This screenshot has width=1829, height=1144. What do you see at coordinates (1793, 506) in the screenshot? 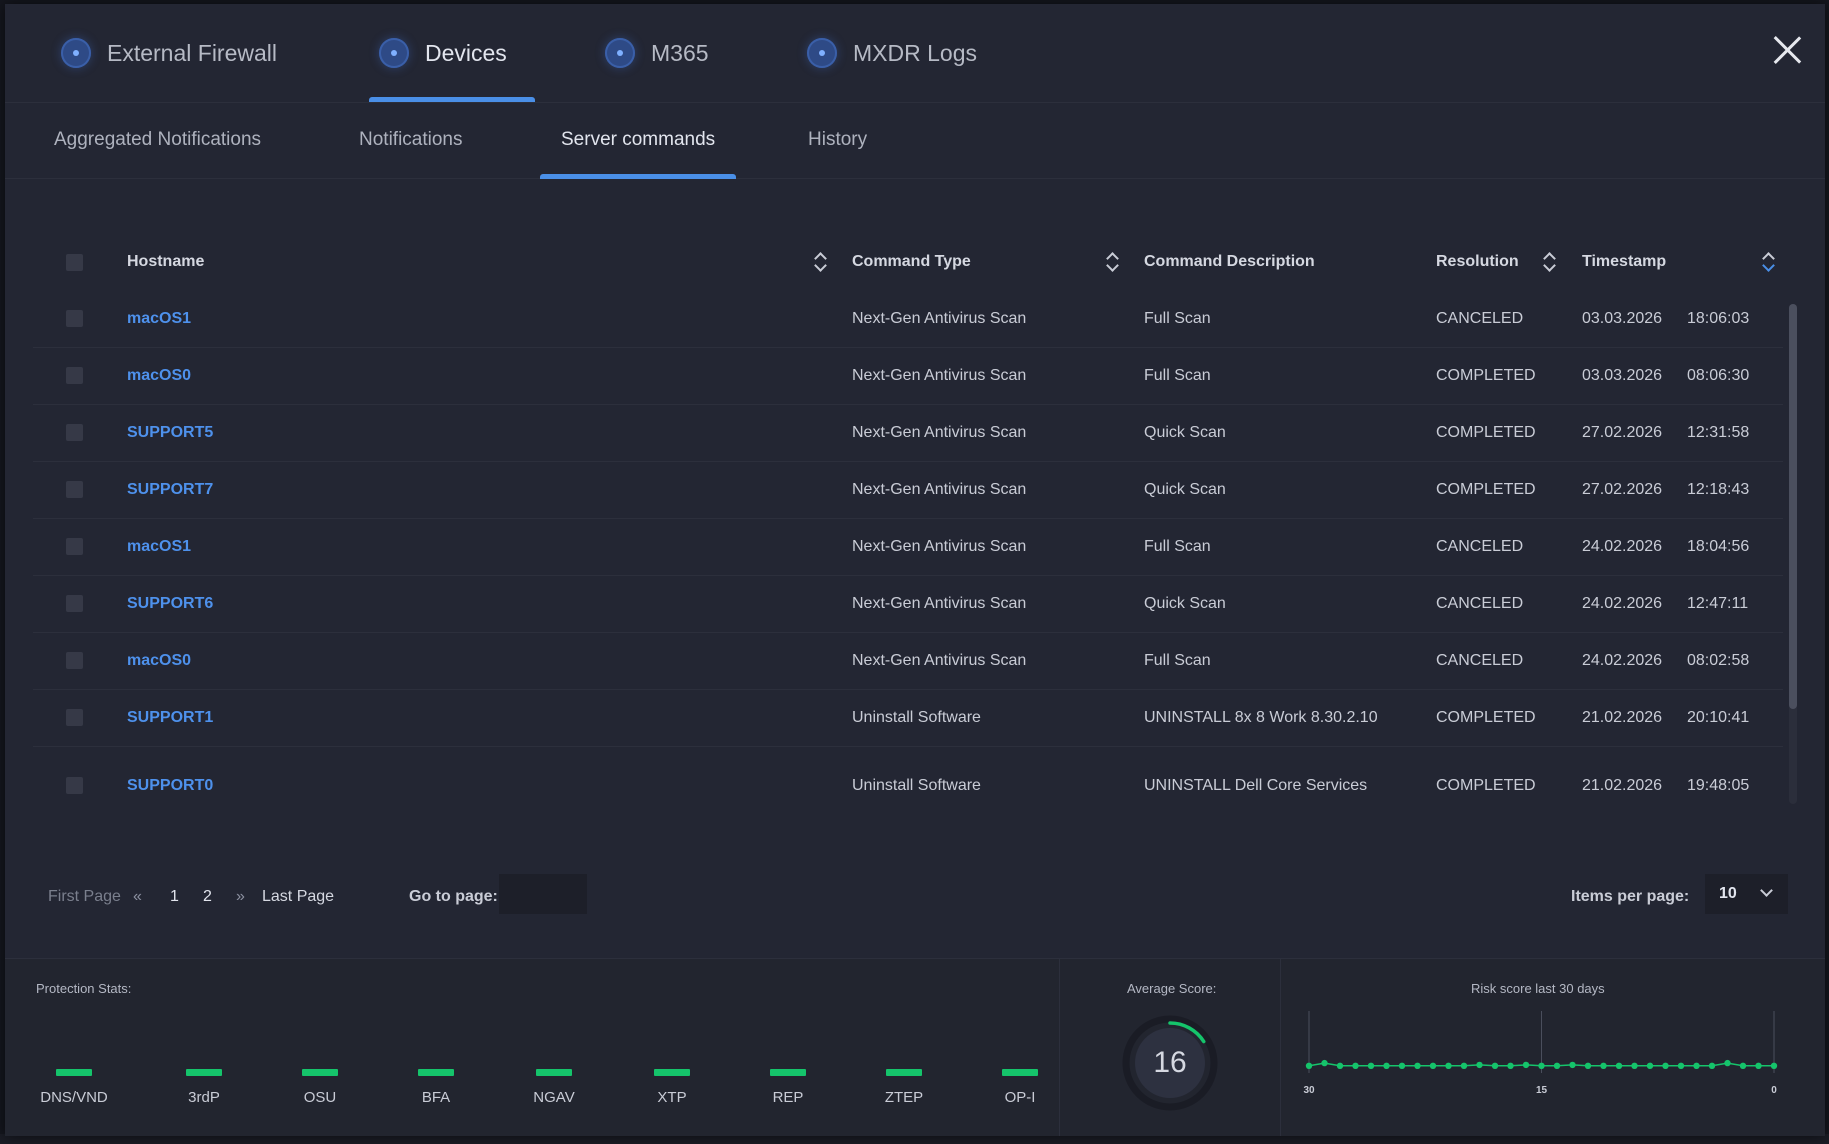
I see `scrollbar-thumb` at bounding box center [1793, 506].